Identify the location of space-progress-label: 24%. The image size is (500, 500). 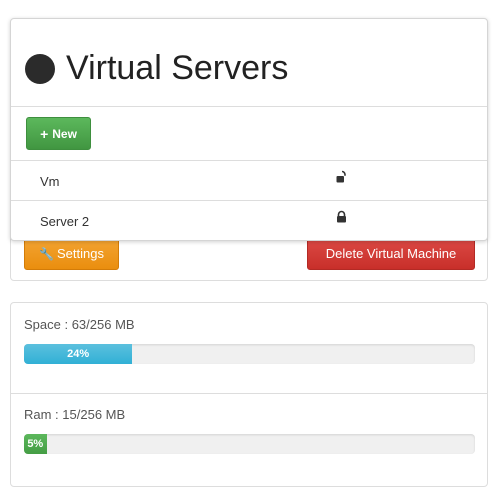
(78, 354).